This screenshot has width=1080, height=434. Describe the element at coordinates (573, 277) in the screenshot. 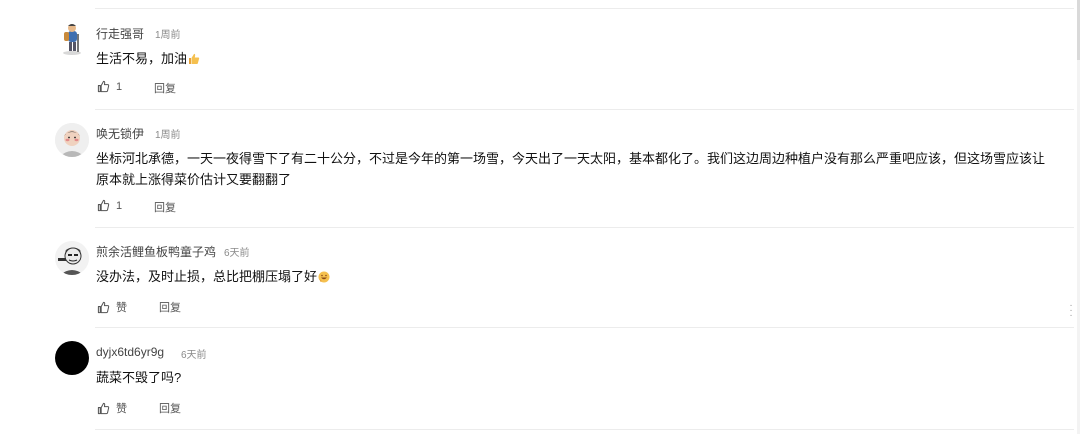

I see `comment-text: 没办法，及时止损，总比把棚压塌了好` at that location.